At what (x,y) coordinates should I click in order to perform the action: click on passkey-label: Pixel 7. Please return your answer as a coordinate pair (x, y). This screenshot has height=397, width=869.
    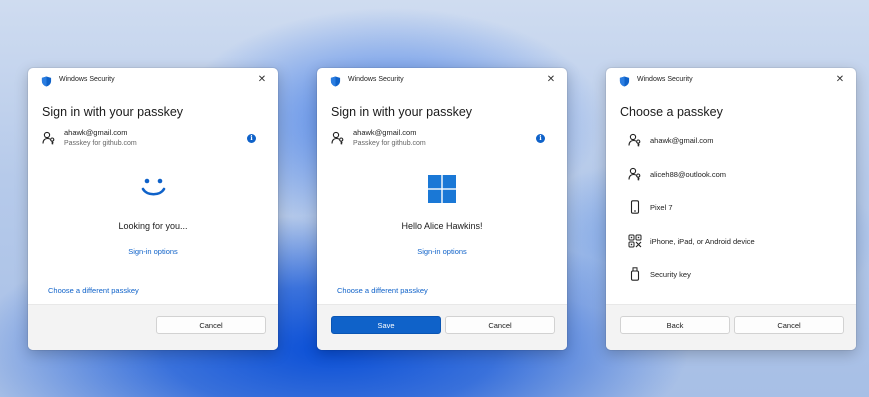
    Looking at the image, I should click on (661, 207).